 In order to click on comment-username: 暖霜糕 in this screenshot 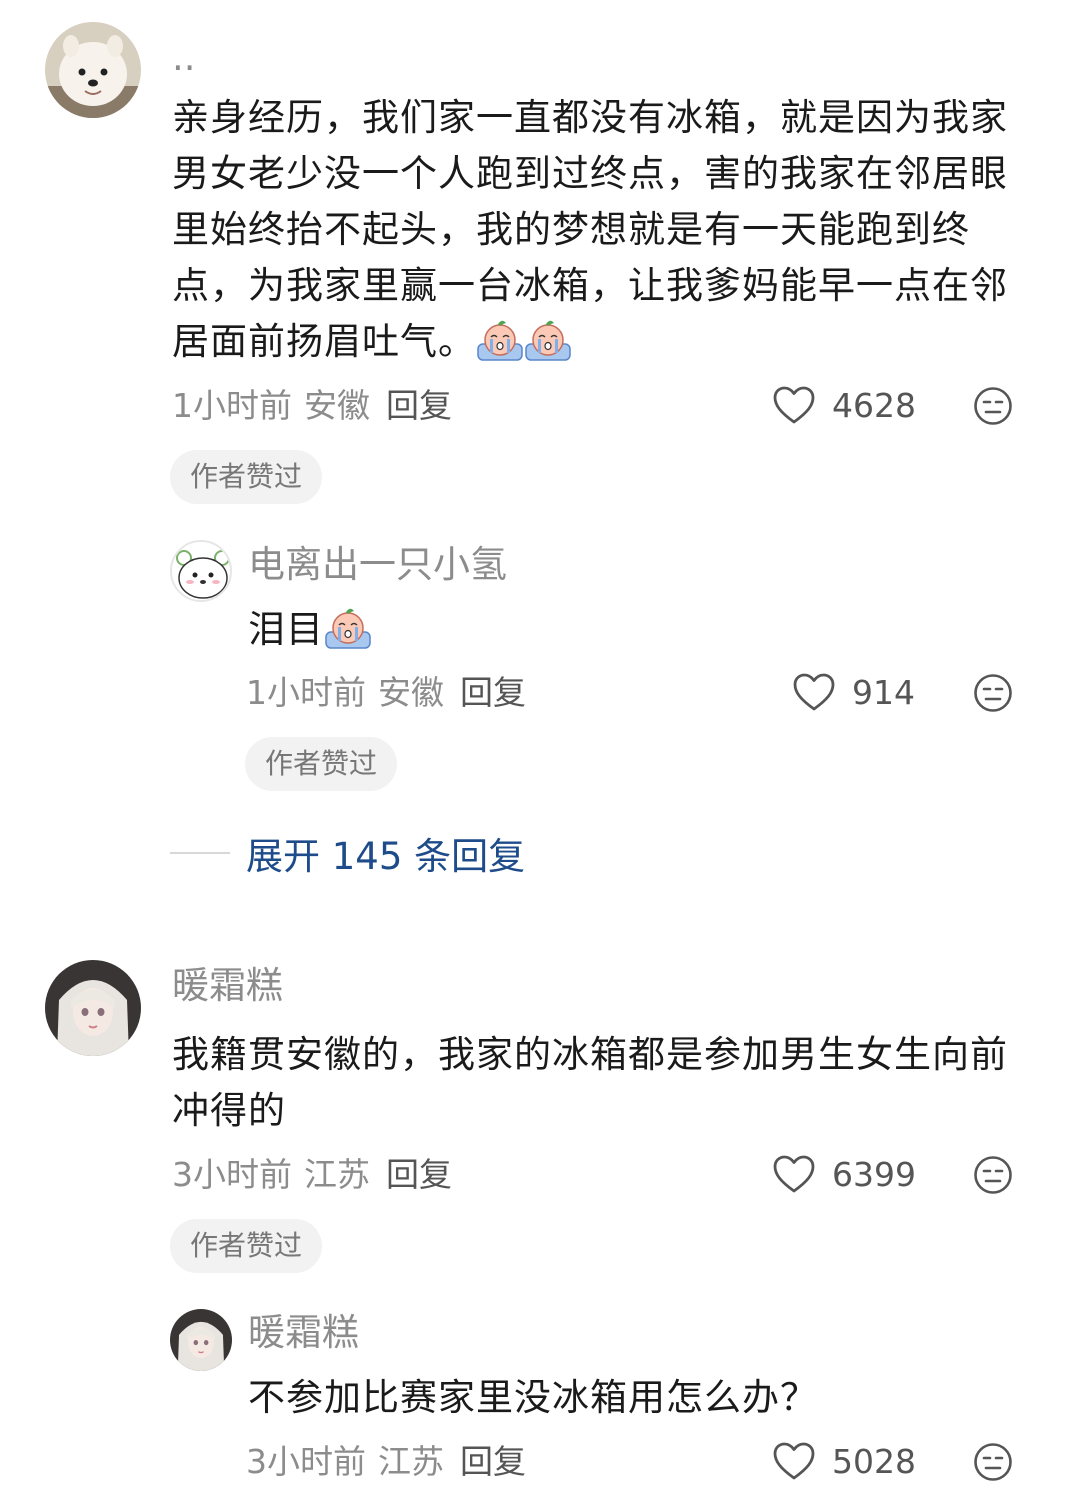, I will do `click(227, 986)`.